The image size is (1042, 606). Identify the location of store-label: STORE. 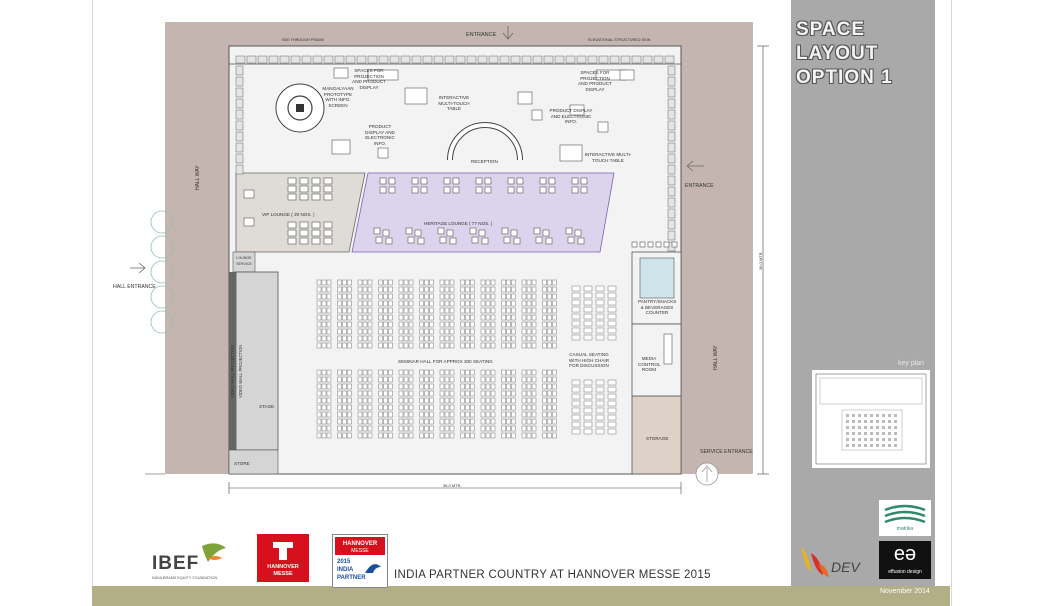
(242, 463).